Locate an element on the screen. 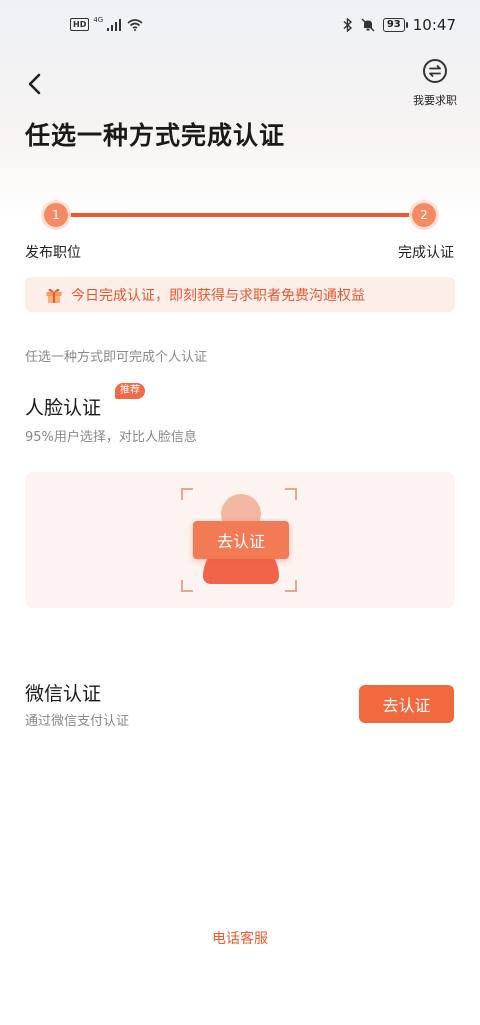 The width and height of the screenshot is (480, 1025). mute-icon is located at coordinates (368, 25).